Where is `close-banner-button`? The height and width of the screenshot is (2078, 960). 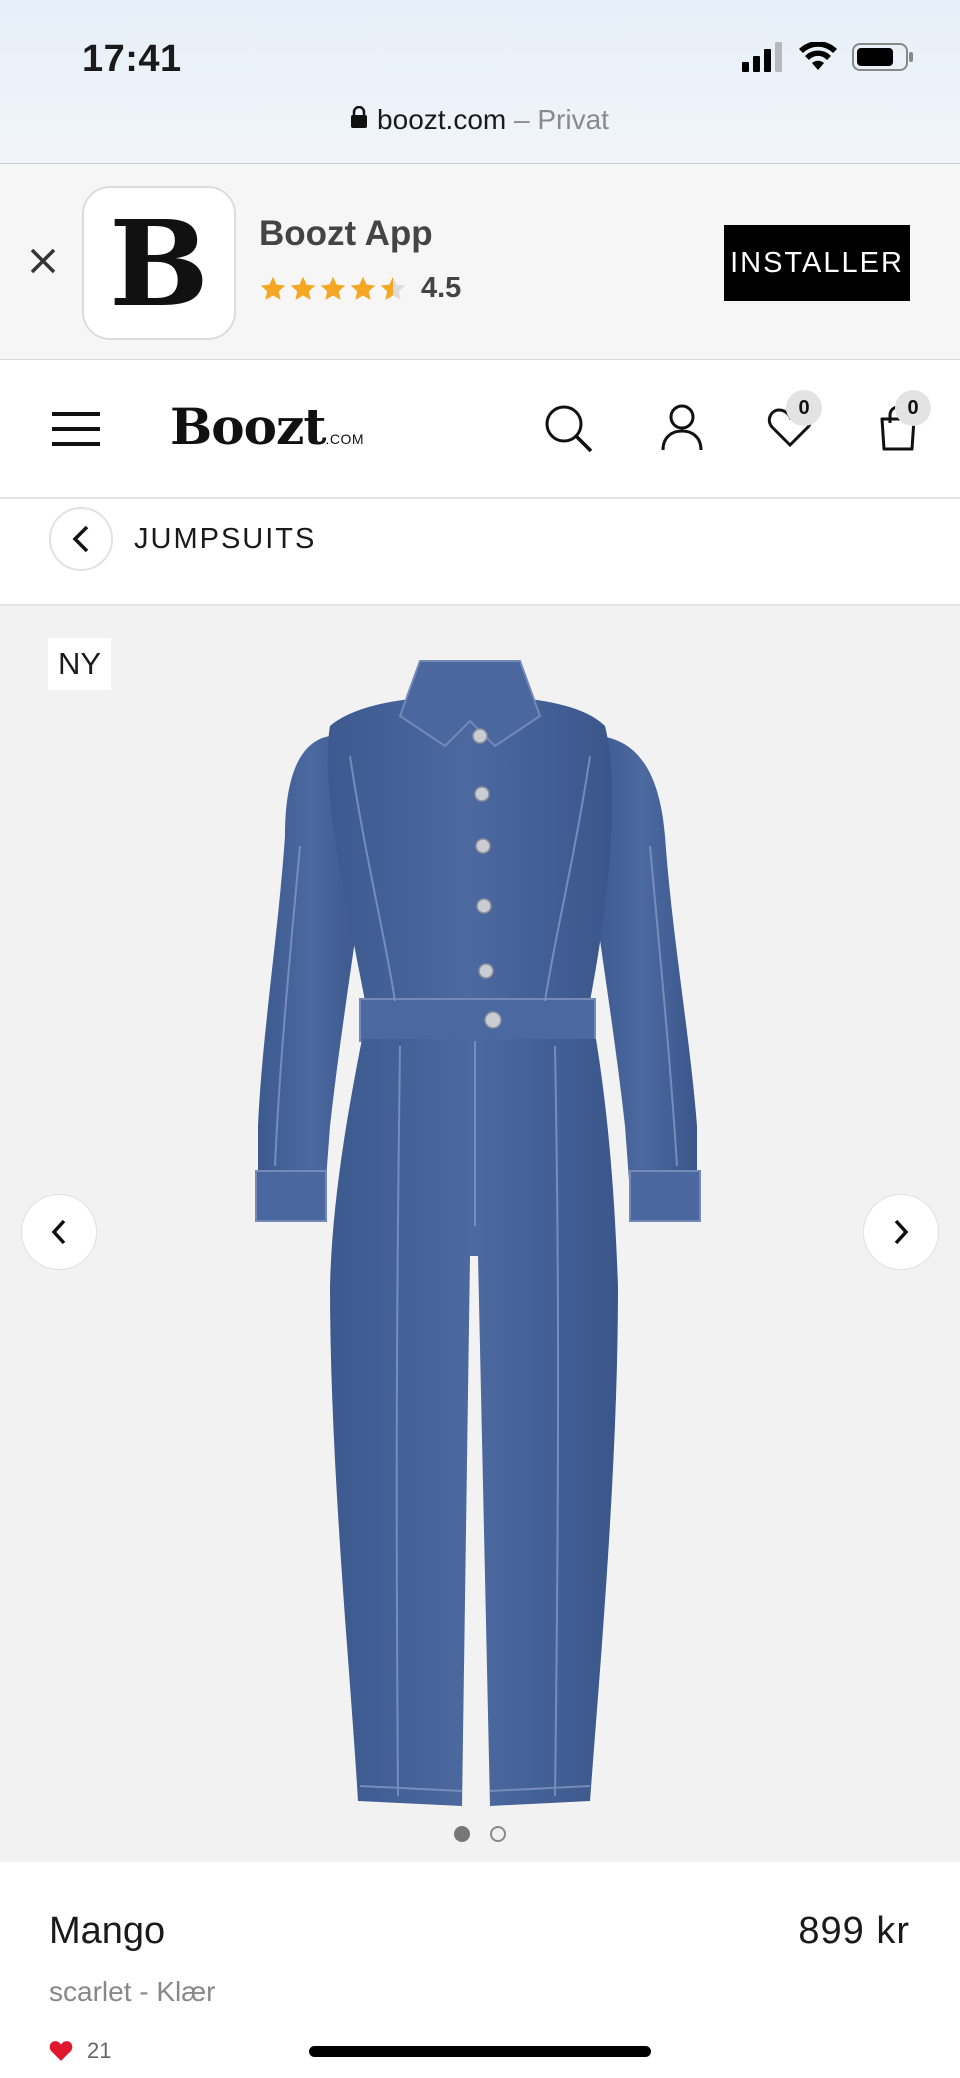 close-banner-button is located at coordinates (43, 261).